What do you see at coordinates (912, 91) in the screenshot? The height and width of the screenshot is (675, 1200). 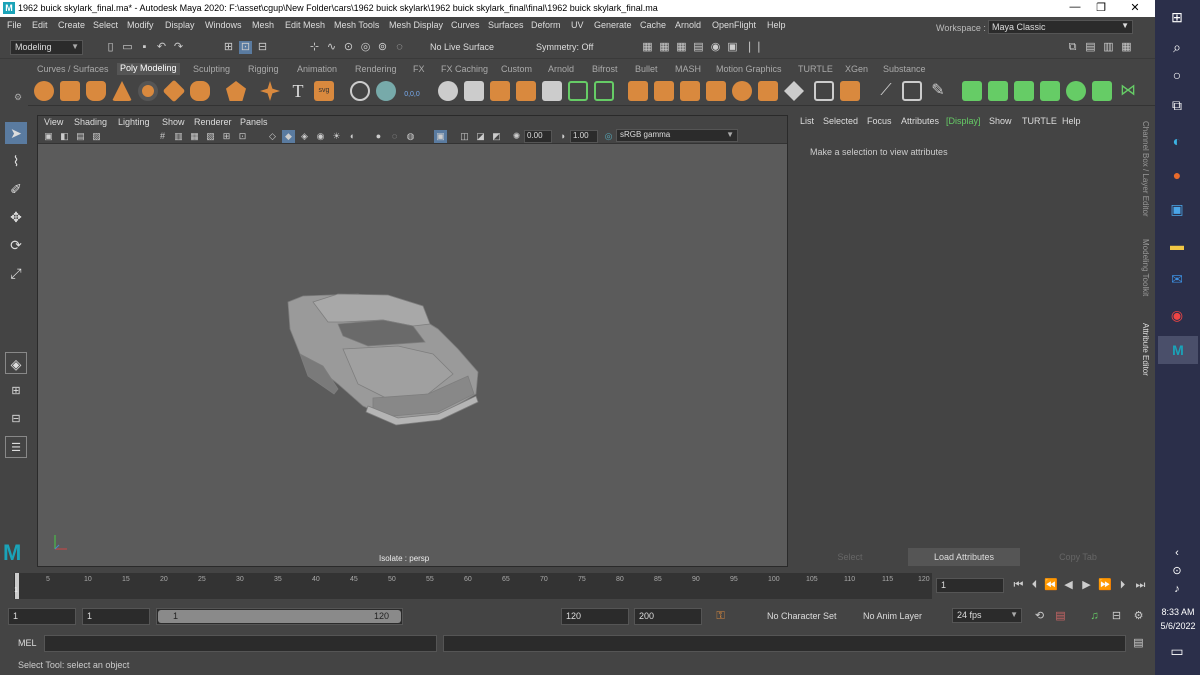 I see `insert-edge-loop-icon` at bounding box center [912, 91].